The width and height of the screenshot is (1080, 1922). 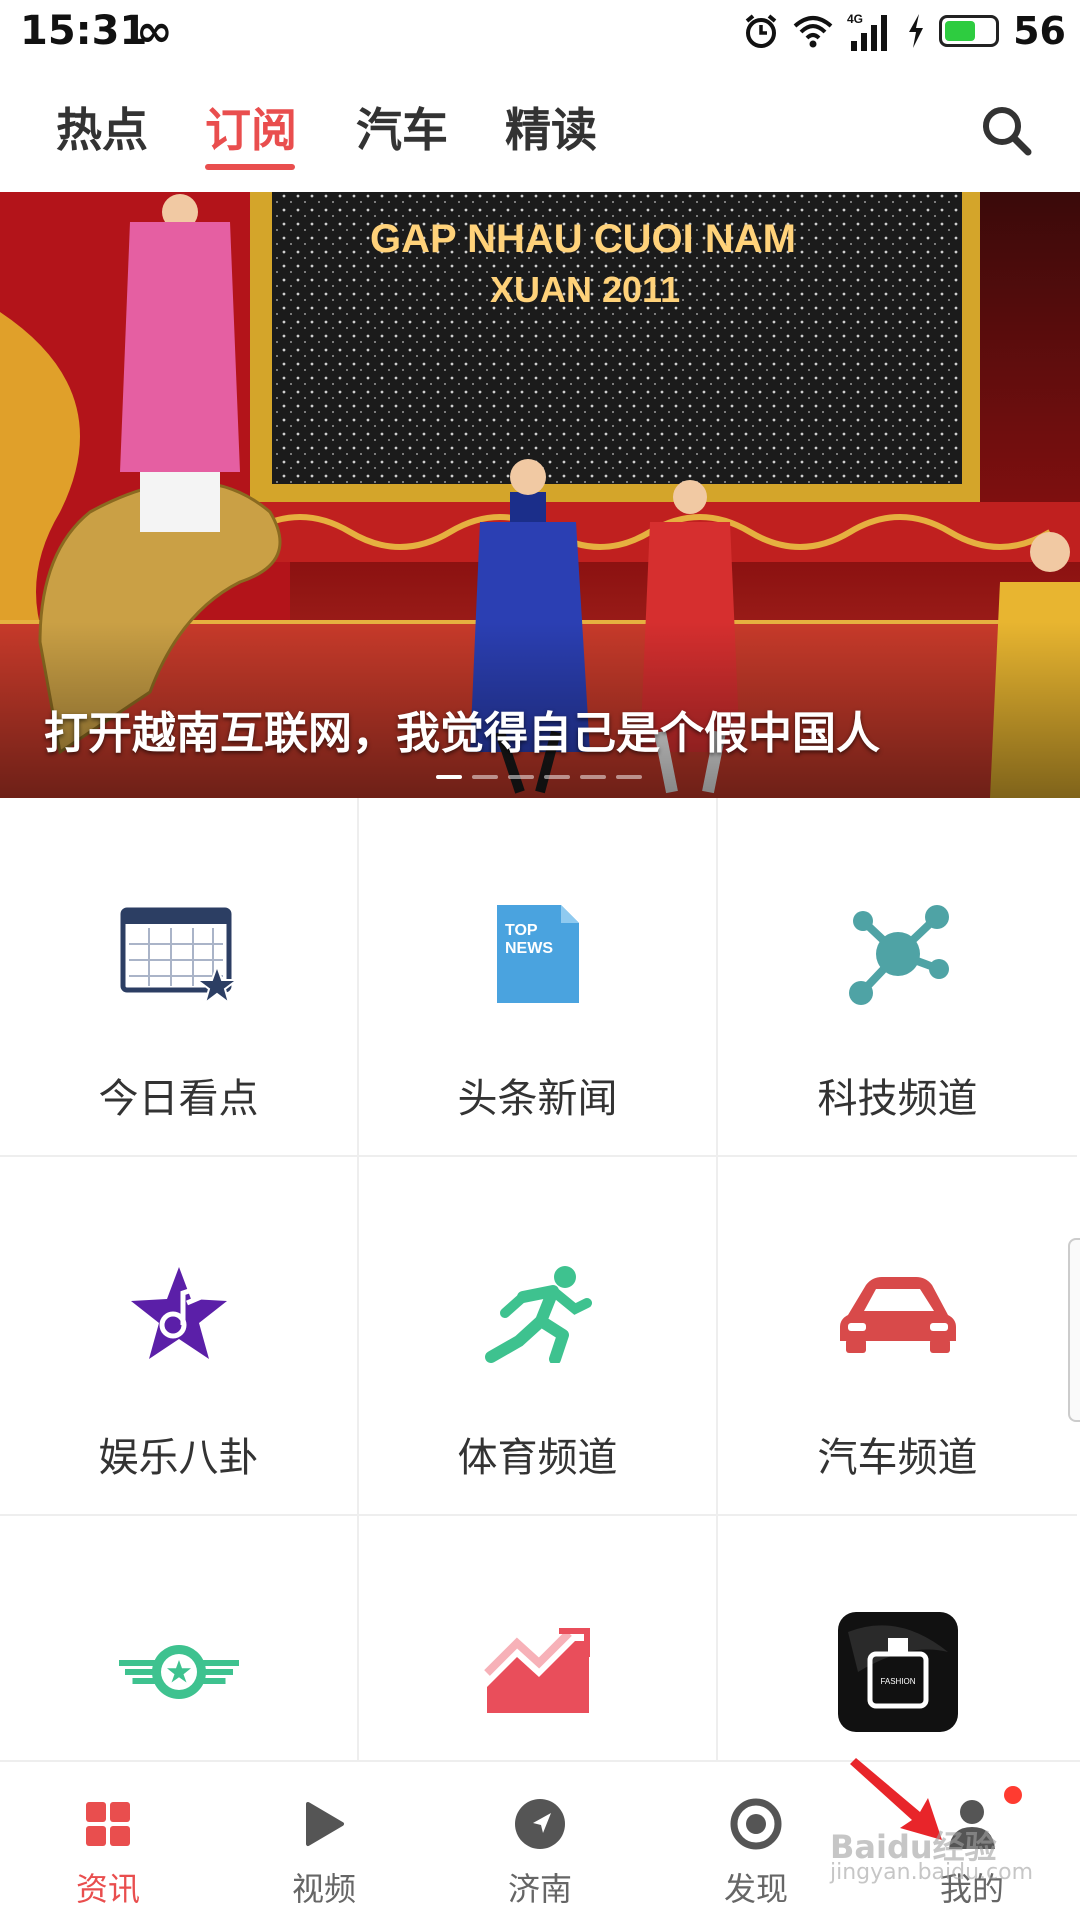 I want to click on nav-label: 视频, so click(x=323, y=1889).